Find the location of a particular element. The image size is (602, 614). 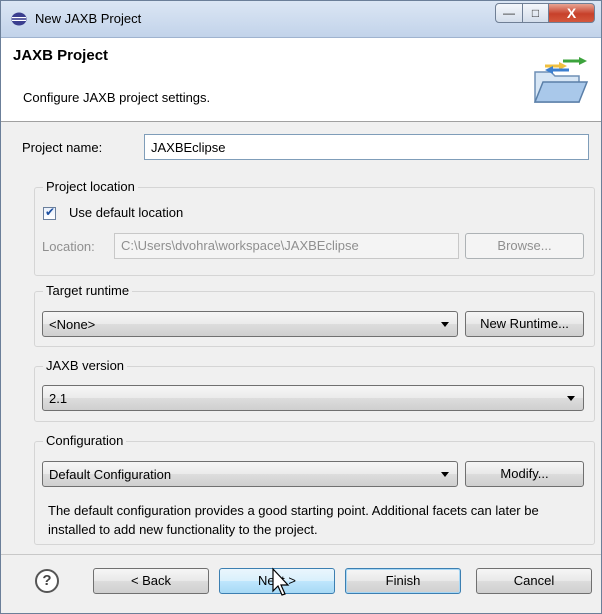

maximize-icon: □ is located at coordinates (535, 13).